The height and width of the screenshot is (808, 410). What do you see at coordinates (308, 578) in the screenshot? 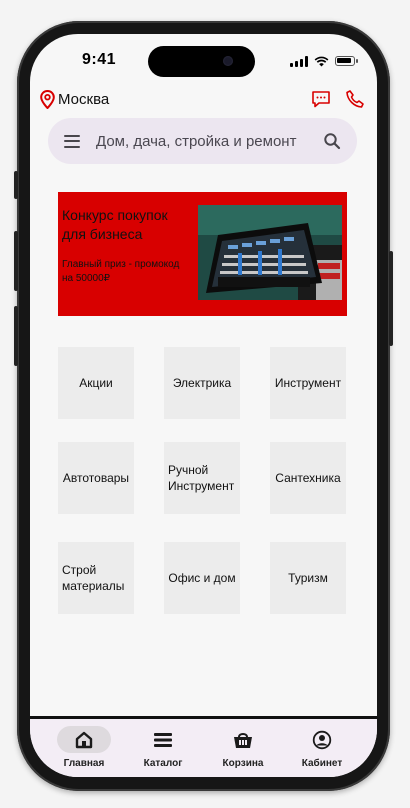
I see `category-tourism: Туризм` at bounding box center [308, 578].